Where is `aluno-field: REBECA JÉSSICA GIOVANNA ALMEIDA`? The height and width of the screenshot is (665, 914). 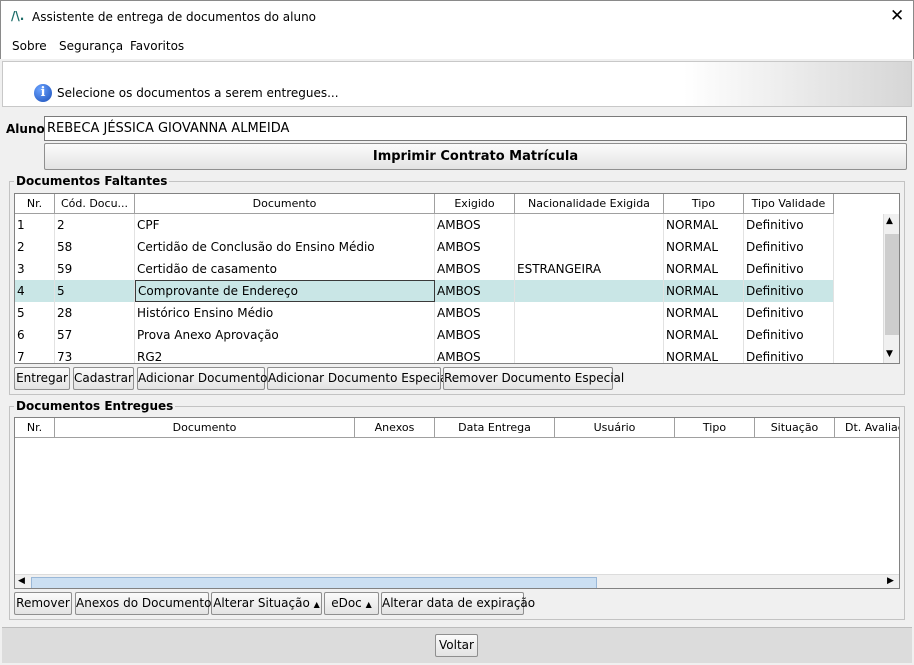
aluno-field: REBECA JÉSSICA GIOVANNA ALMEIDA is located at coordinates (475, 128).